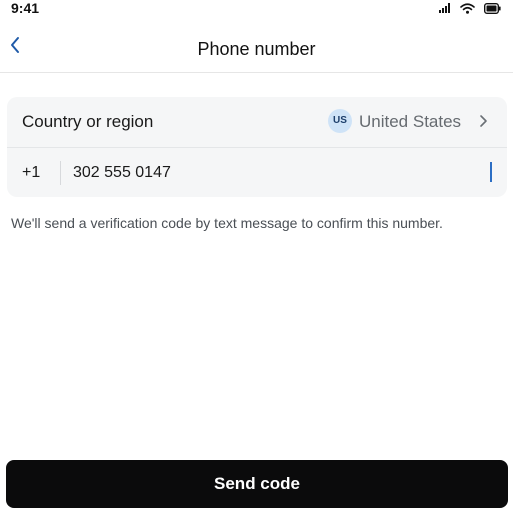 The image size is (513, 512). I want to click on battery-icon, so click(492, 8).